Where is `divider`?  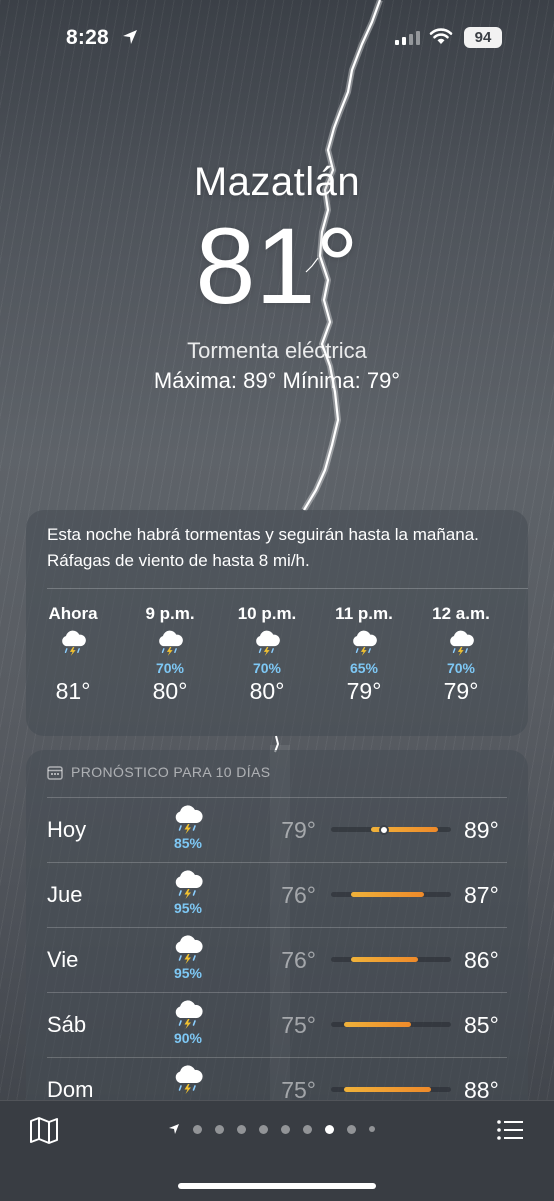 divider is located at coordinates (287, 588).